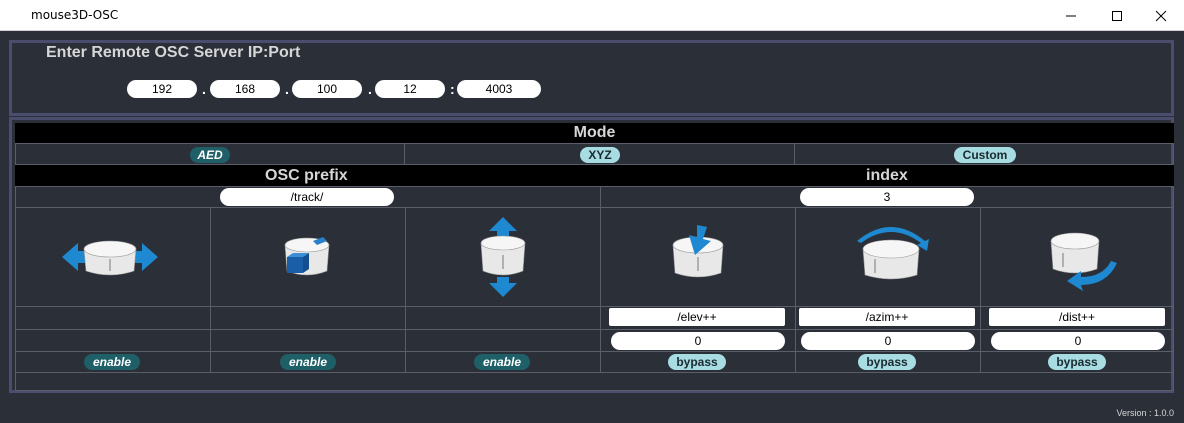  What do you see at coordinates (887, 197) in the screenshot?
I see `index-input: 3` at bounding box center [887, 197].